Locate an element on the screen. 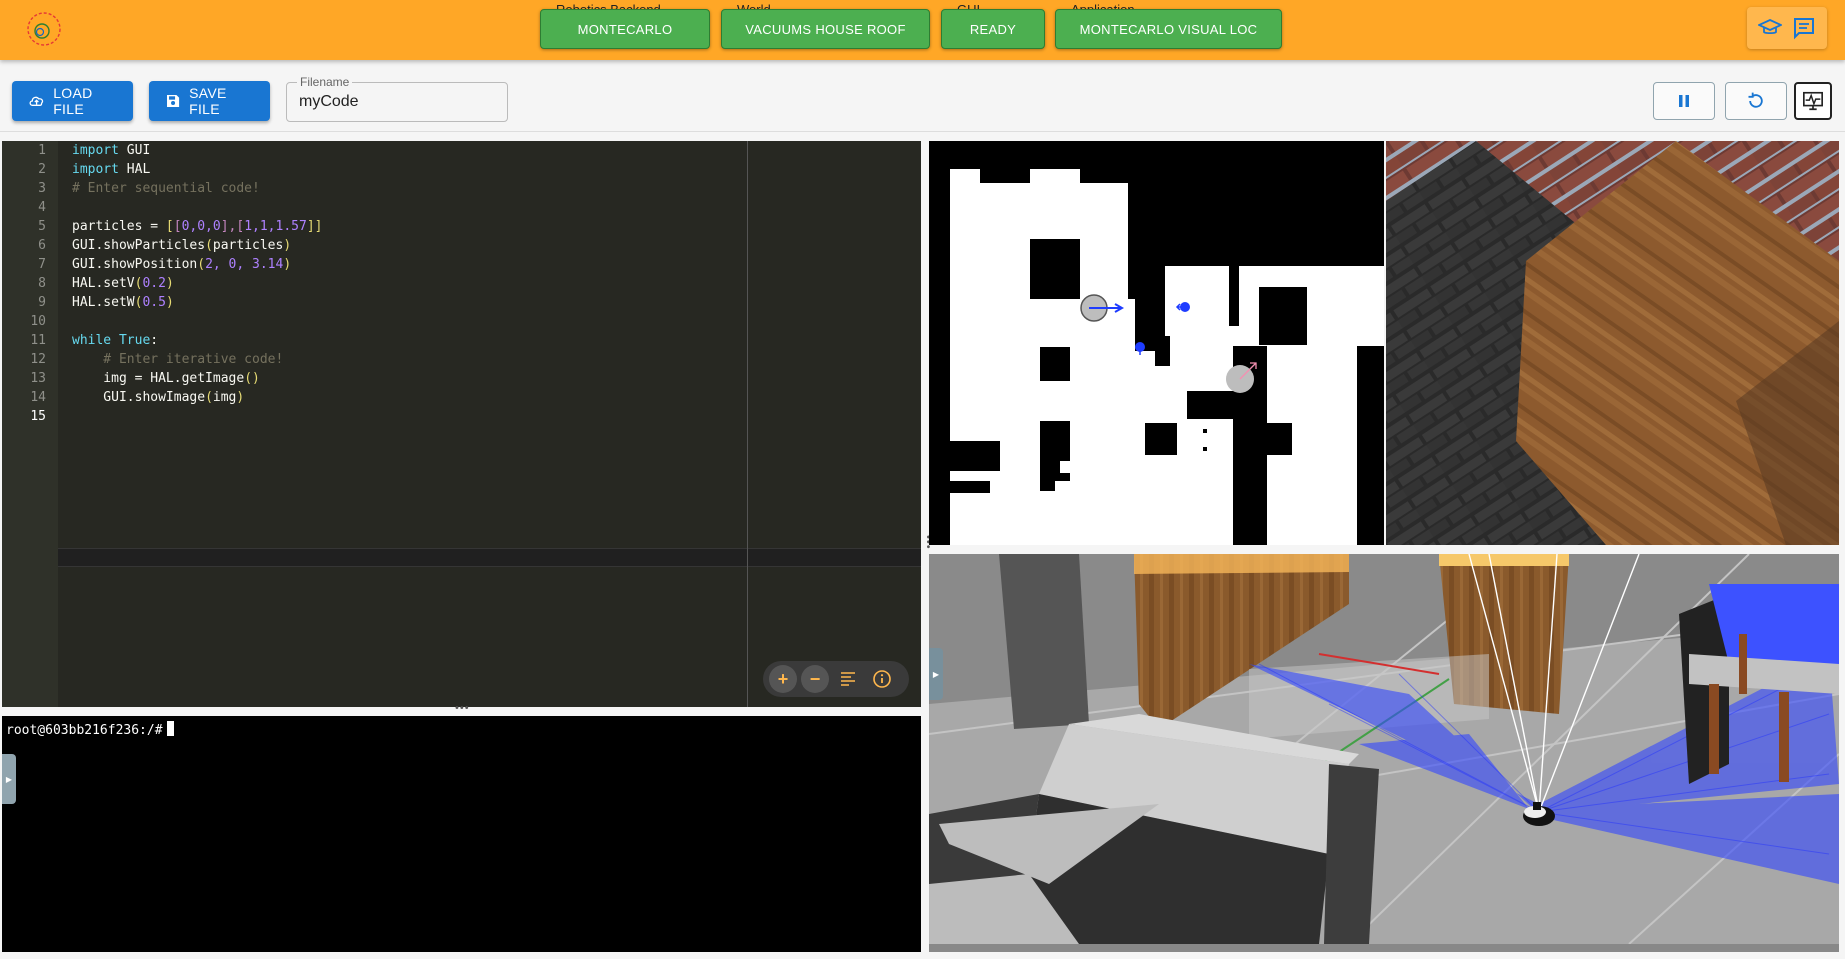 This screenshot has width=1845, height=959. code-token: HAL is located at coordinates (134, 169).